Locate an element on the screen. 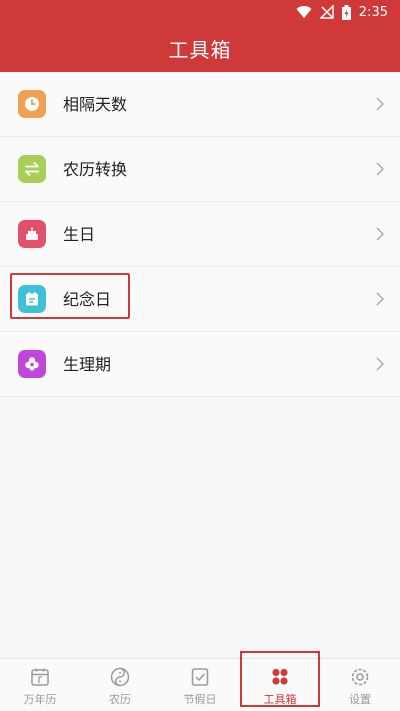 Image resolution: width=400 pixels, height=711 pixels. no-signal-icon is located at coordinates (326, 12).